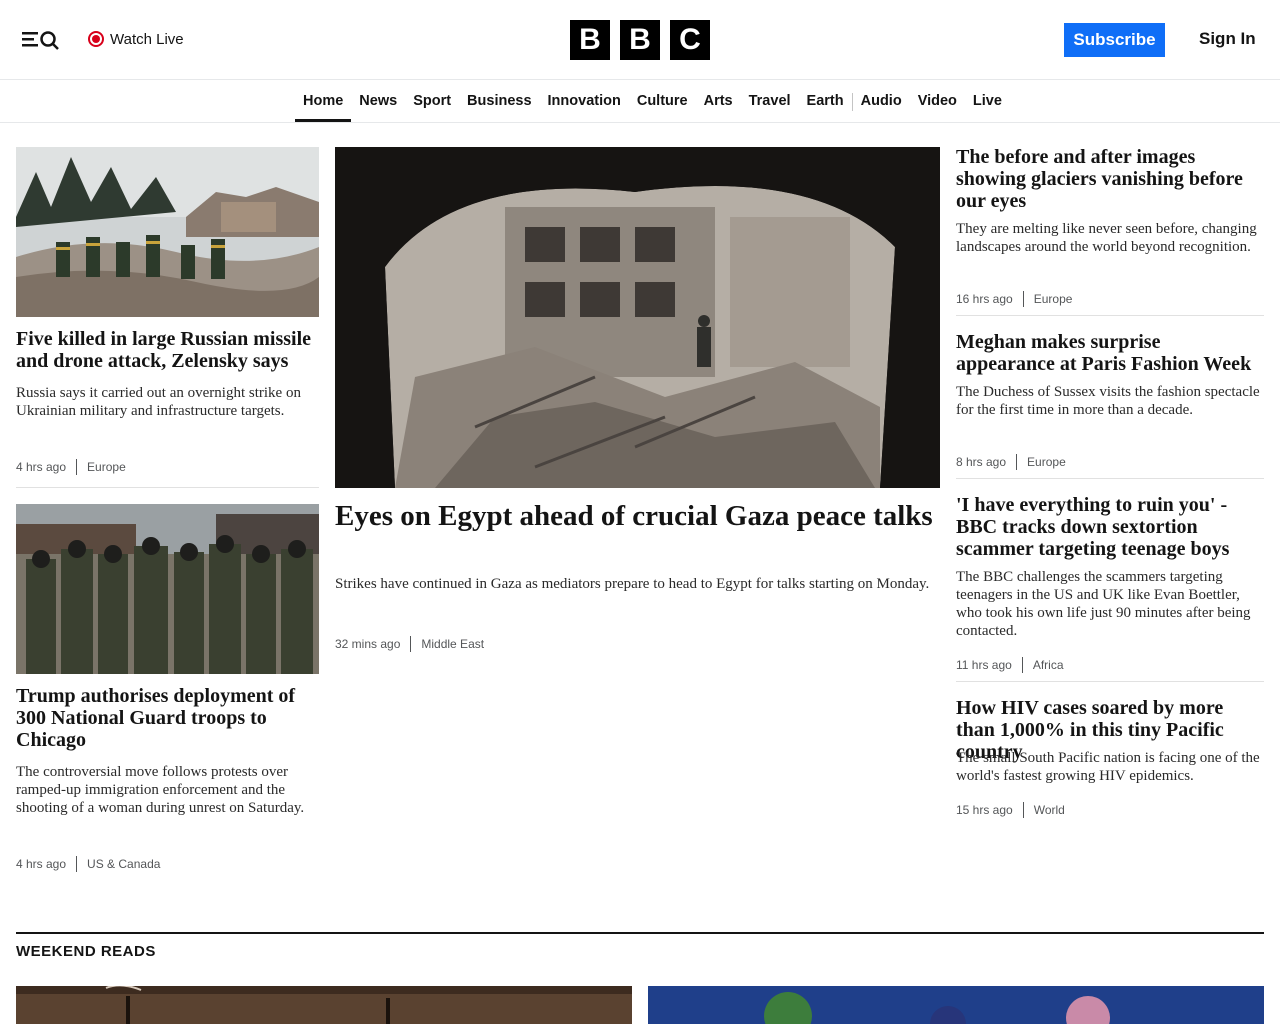  I want to click on article-image-ukraine, so click(167, 232).